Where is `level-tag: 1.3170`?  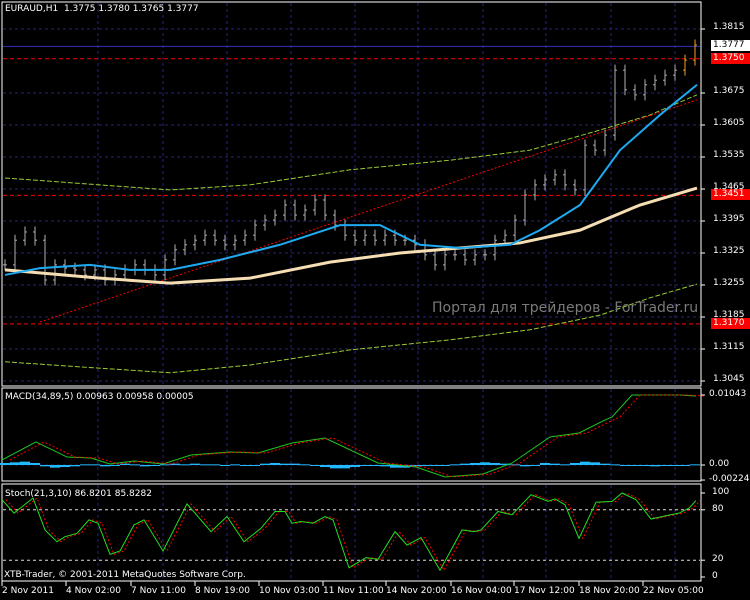
level-tag: 1.3170 is located at coordinates (730, 323).